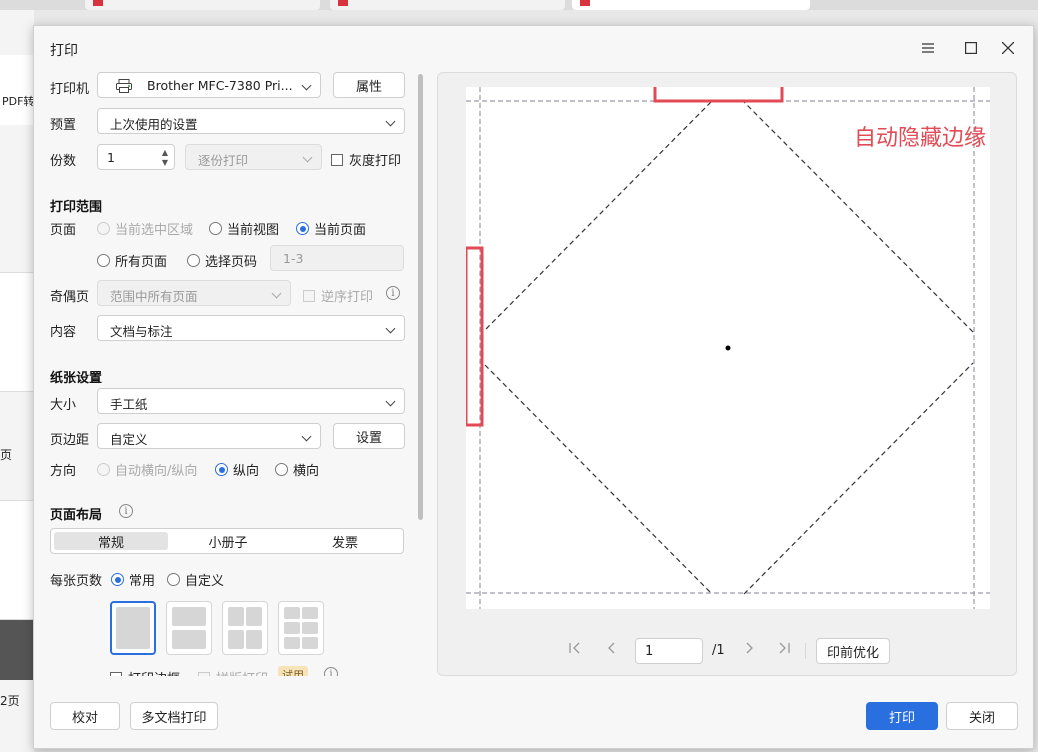  I want to click on odd-even-select: 范围中所有页面, so click(194, 293).